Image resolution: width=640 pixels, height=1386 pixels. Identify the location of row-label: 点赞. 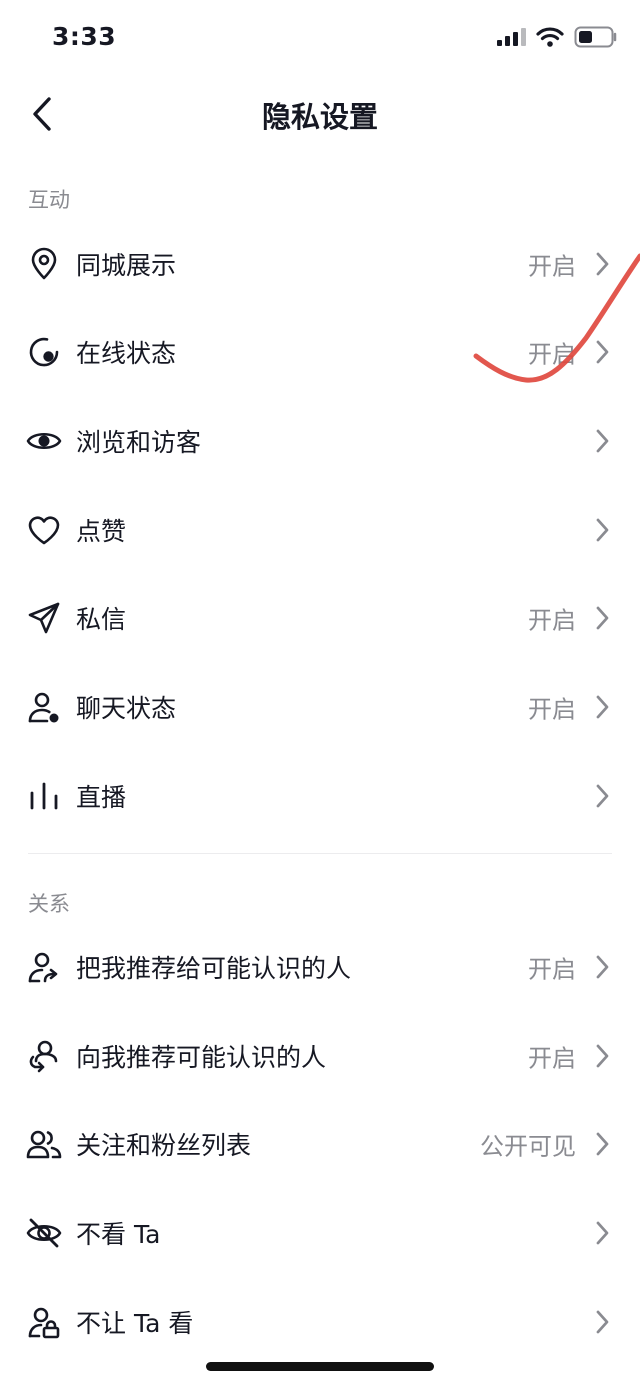
(101, 531).